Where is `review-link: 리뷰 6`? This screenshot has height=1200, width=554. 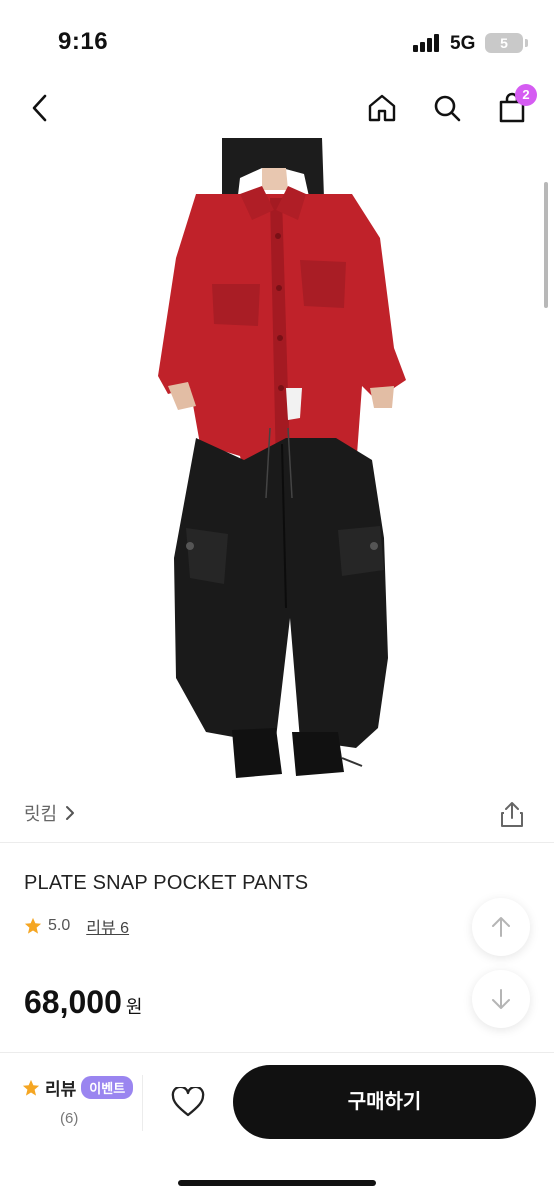
review-link: 리뷰 6 is located at coordinates (107, 926).